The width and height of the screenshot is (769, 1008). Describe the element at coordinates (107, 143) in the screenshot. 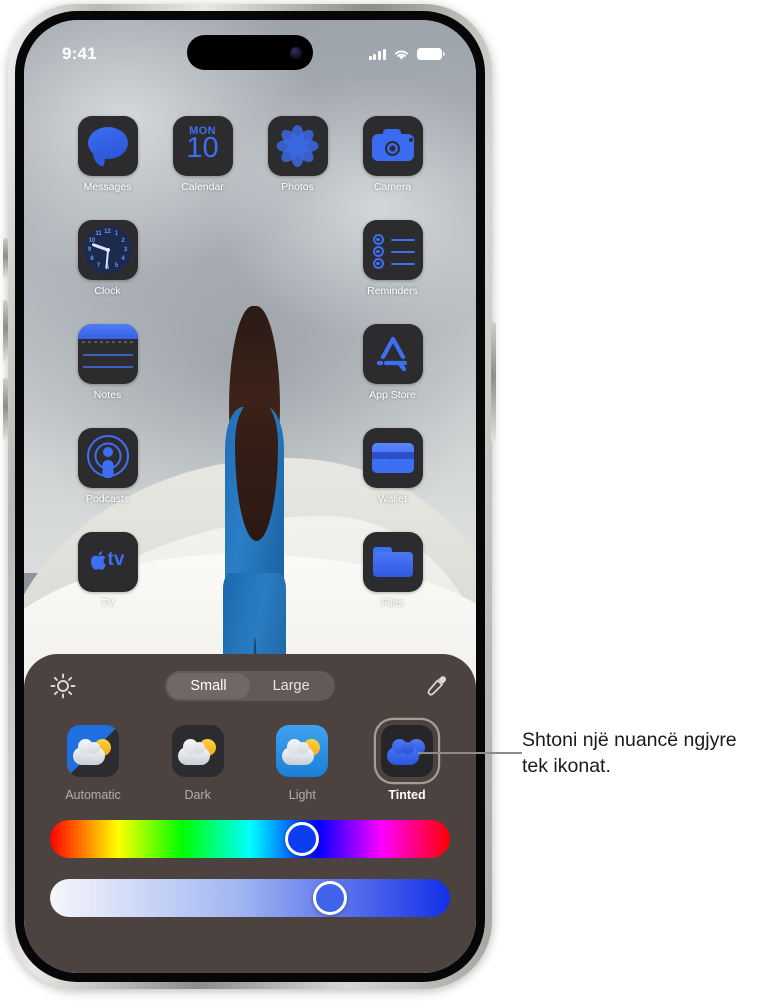

I see `messages-bubble` at that location.